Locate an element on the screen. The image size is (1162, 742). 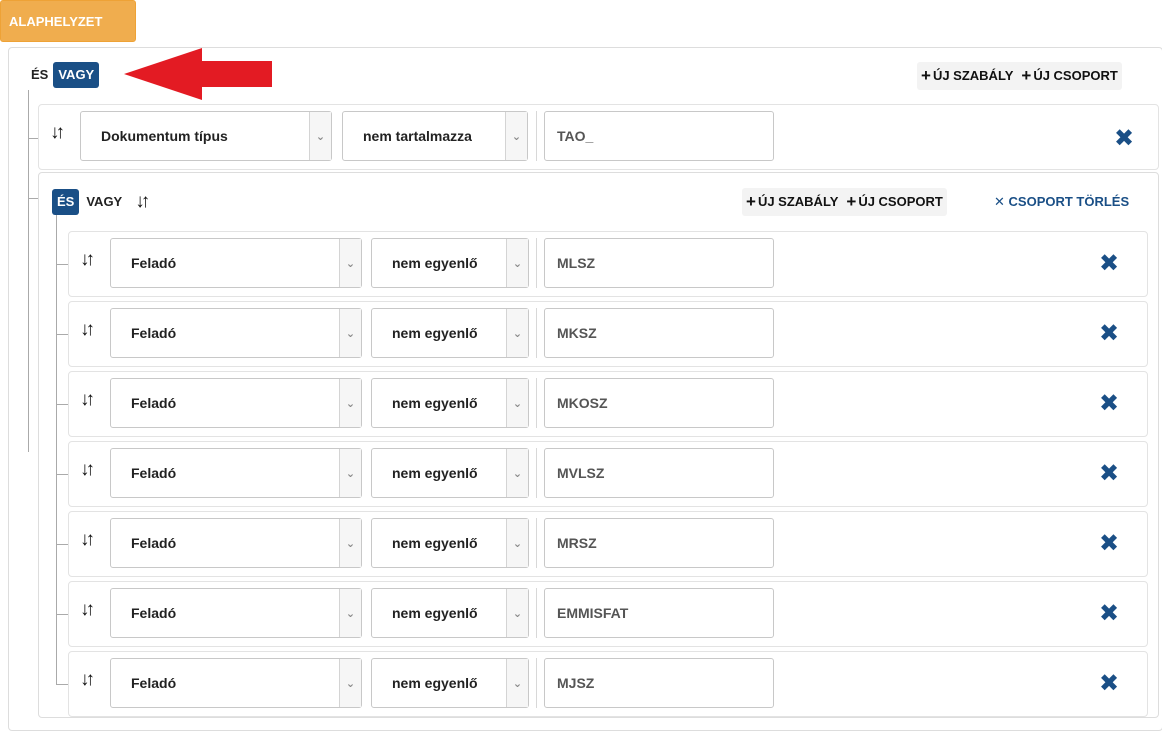
outer-and-button: ÉS is located at coordinates (39, 75).